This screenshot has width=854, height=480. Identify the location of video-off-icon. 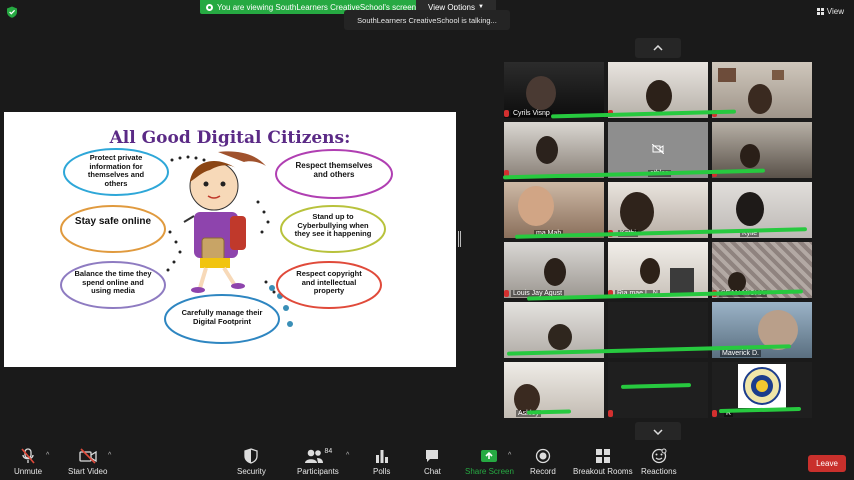
(88, 456).